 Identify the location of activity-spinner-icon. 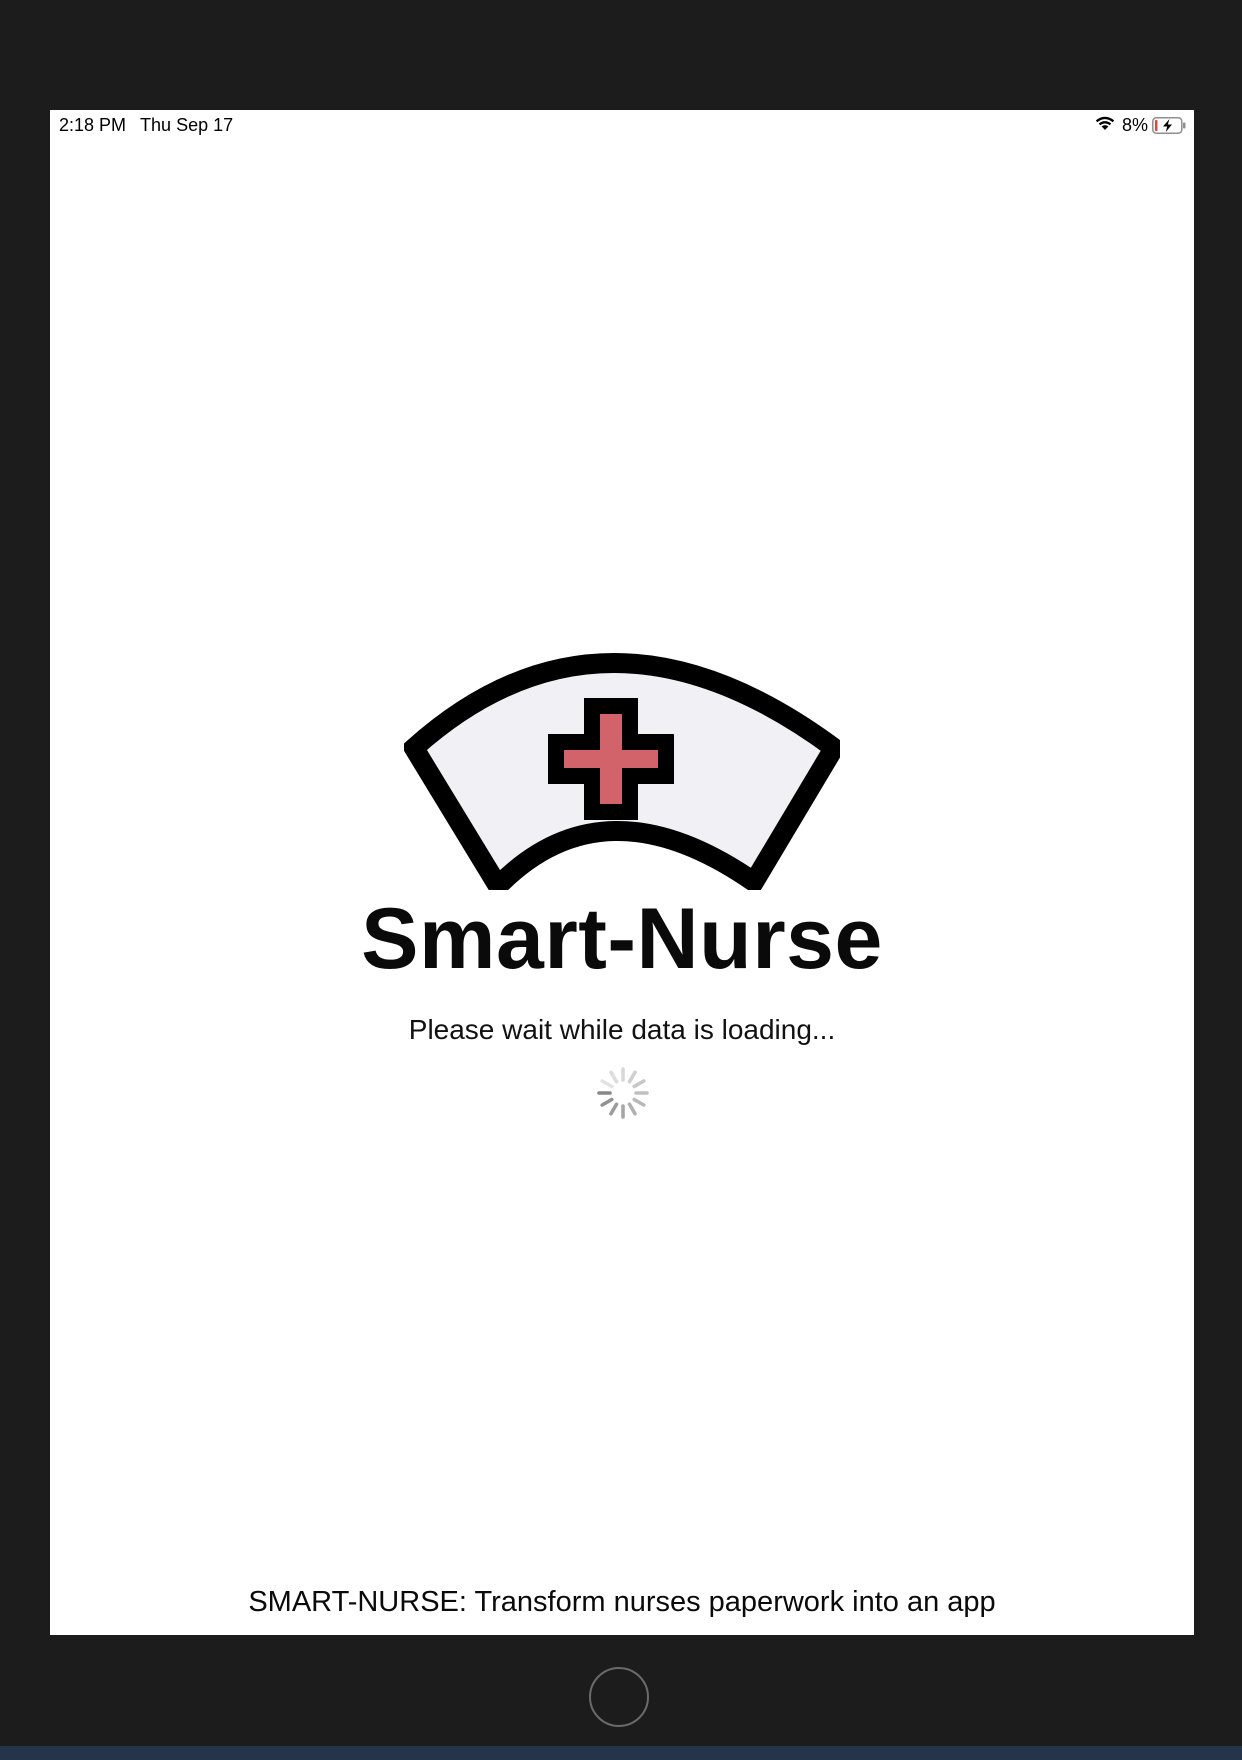
(623, 1093).